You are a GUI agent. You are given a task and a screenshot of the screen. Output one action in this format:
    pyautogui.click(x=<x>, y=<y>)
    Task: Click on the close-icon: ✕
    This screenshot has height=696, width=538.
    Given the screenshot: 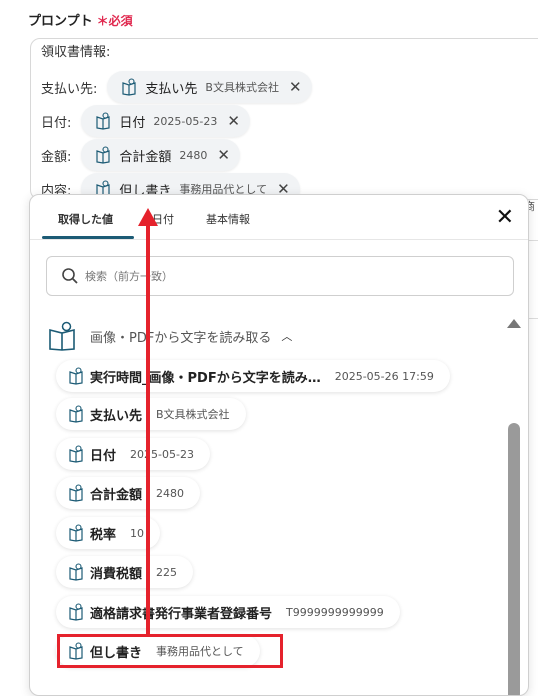 What is the action you would take?
    pyautogui.click(x=505, y=217)
    